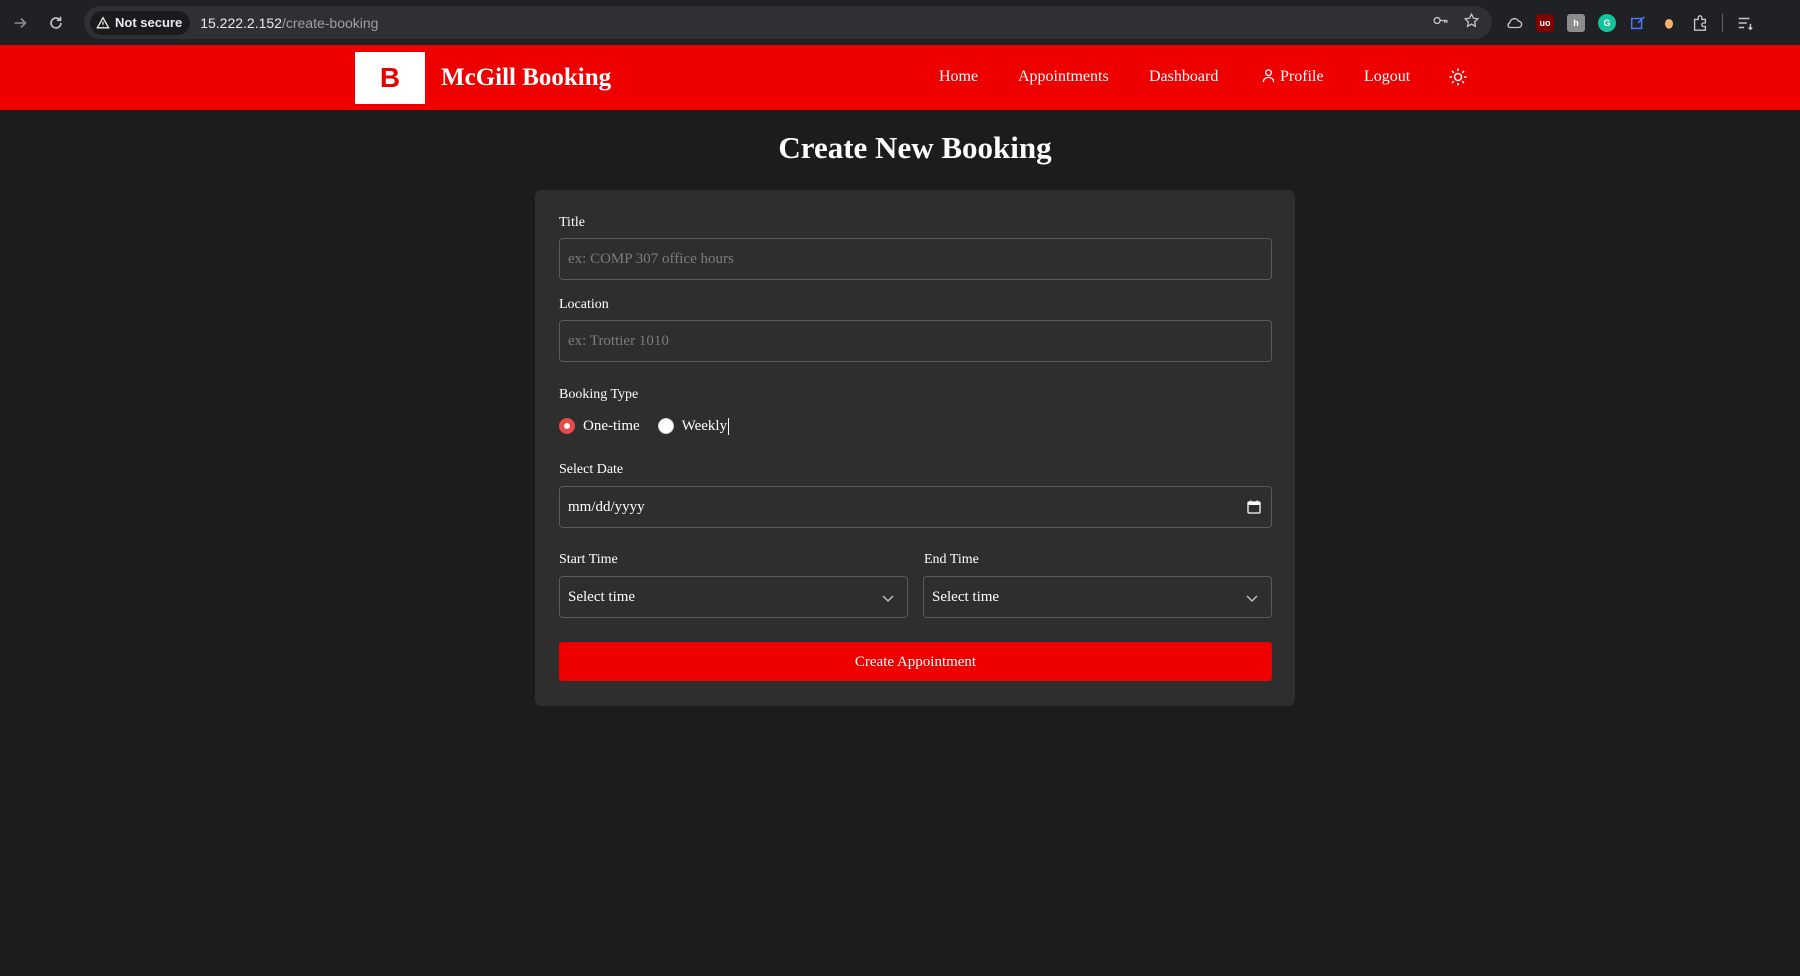  Describe the element at coordinates (602, 596) in the screenshot. I see `start-time-value: Select time` at that location.